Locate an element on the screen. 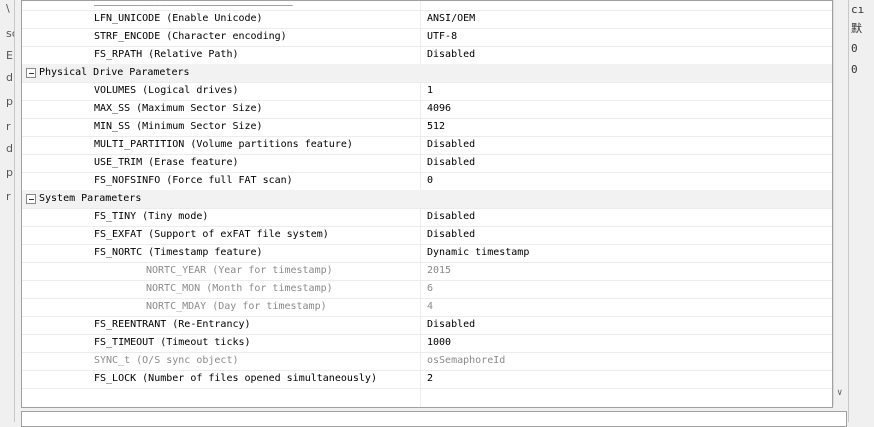  parameter-value: 2015 is located at coordinates (439, 270).